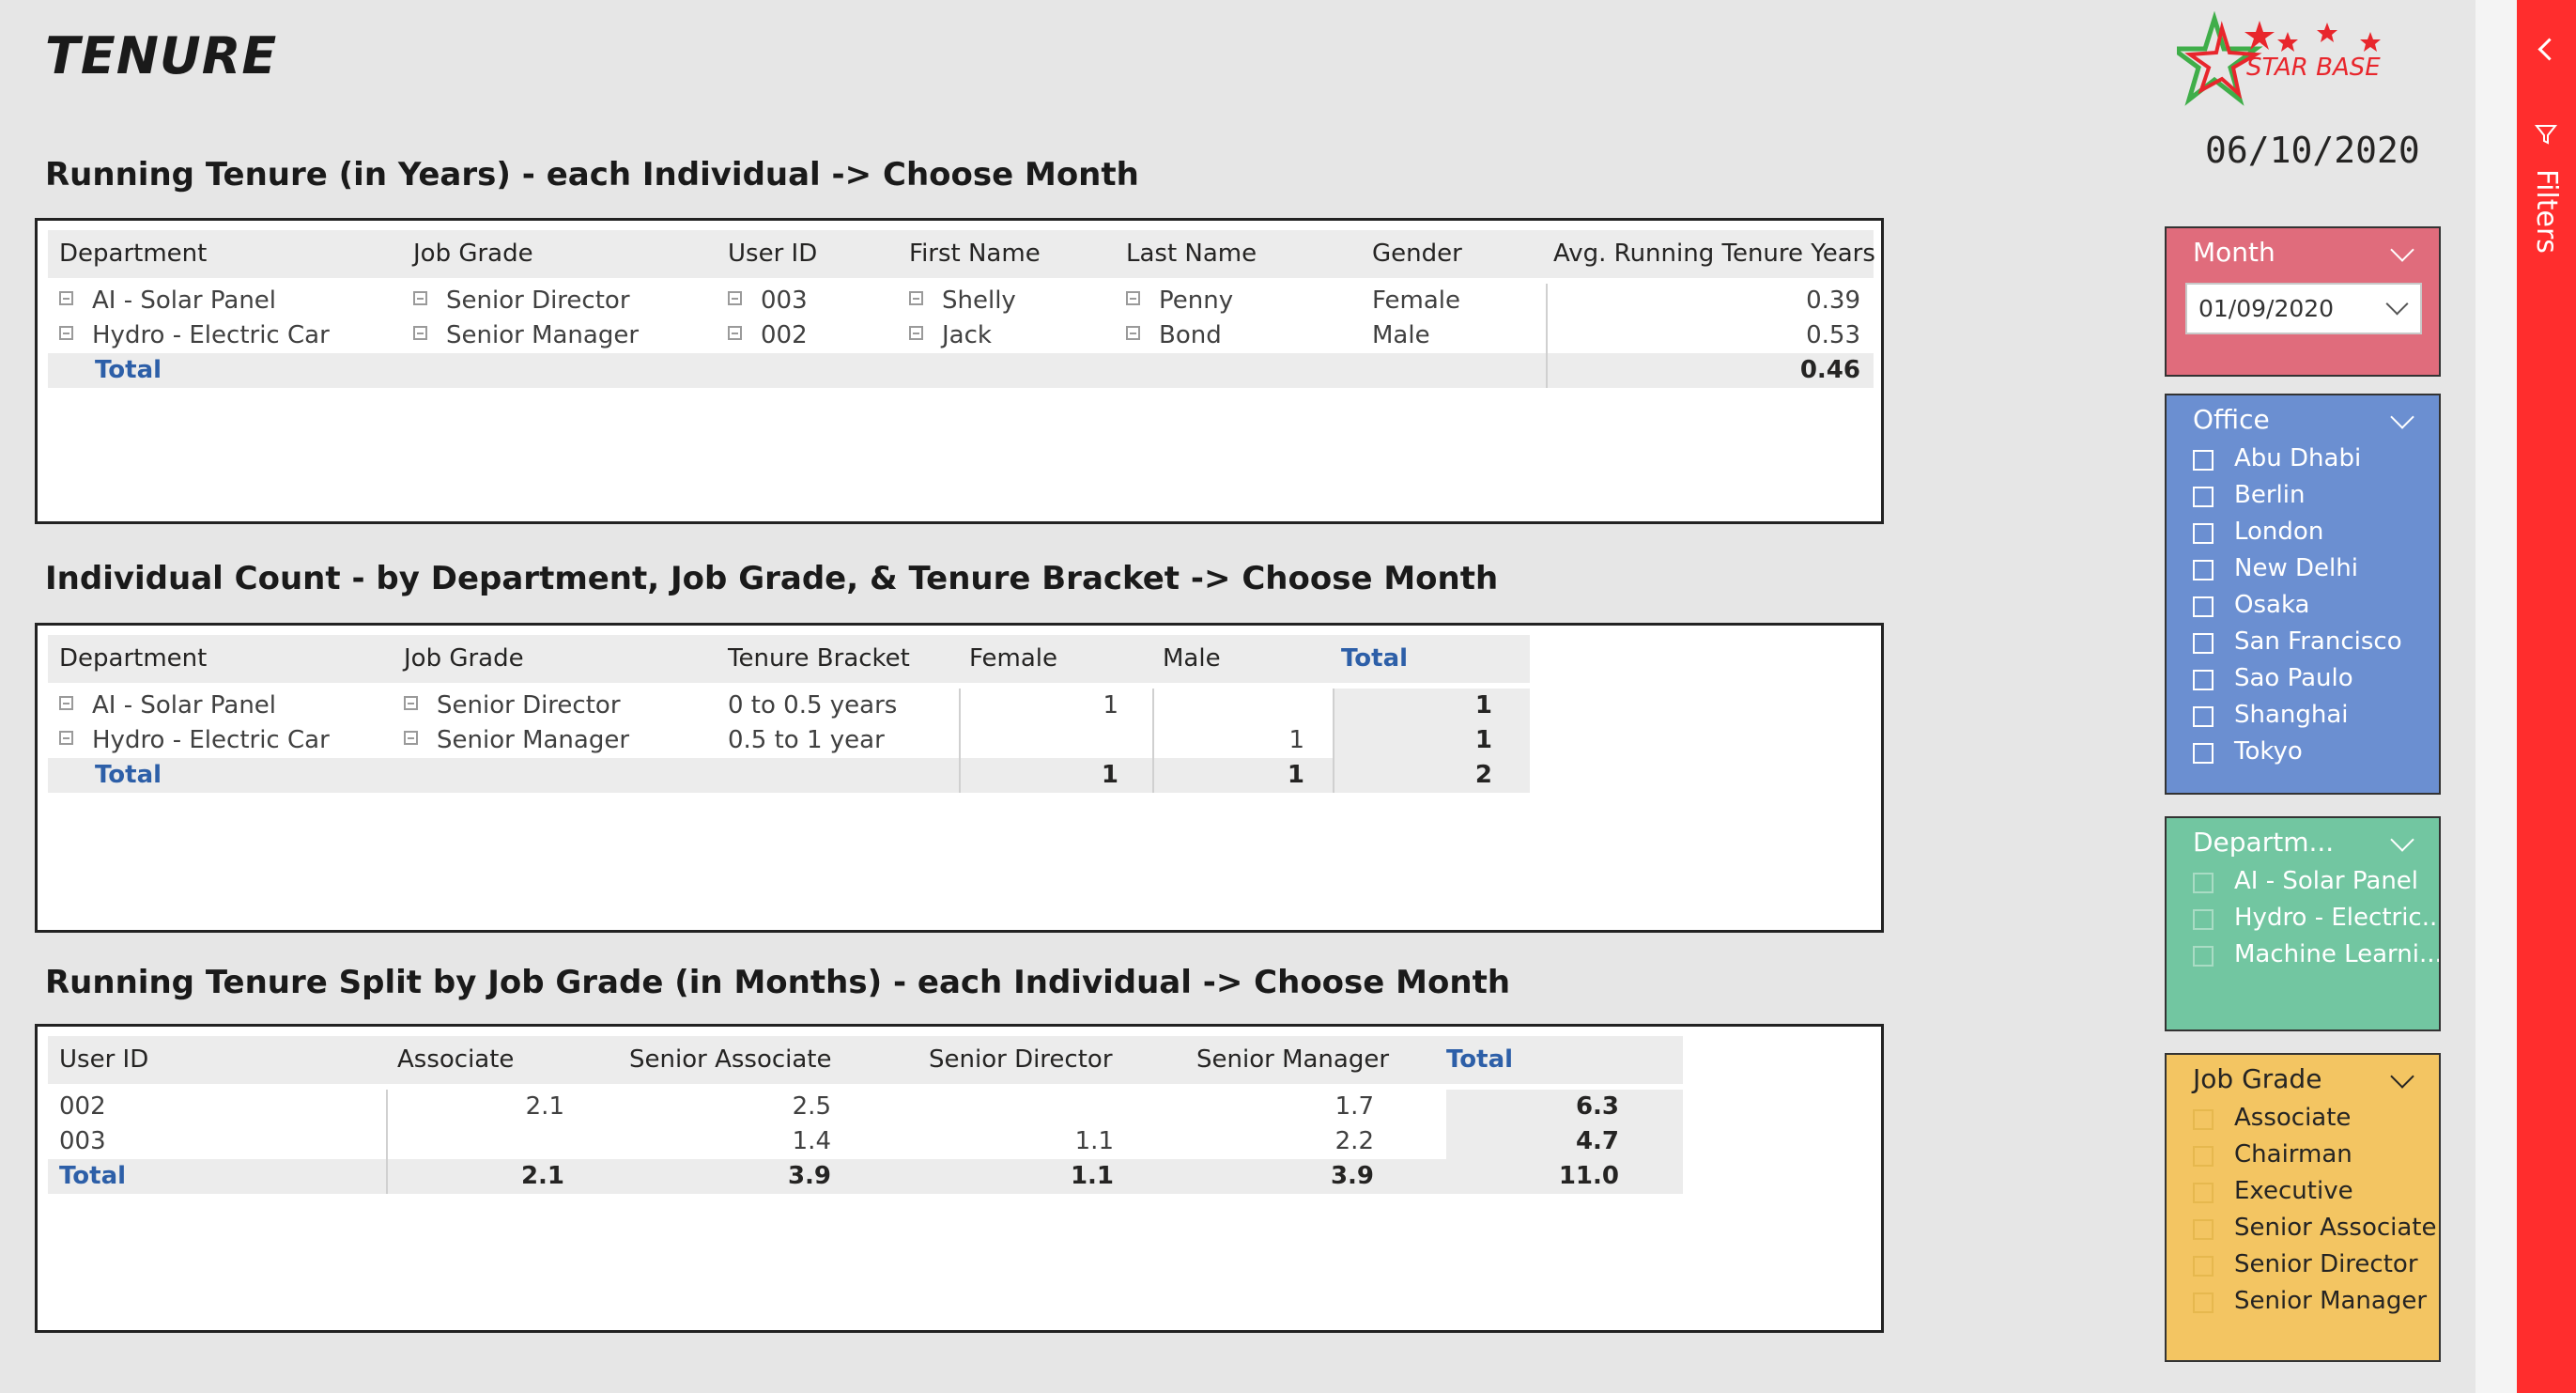  Describe the element at coordinates (1333, 741) in the screenshot. I see `column-divider` at that location.